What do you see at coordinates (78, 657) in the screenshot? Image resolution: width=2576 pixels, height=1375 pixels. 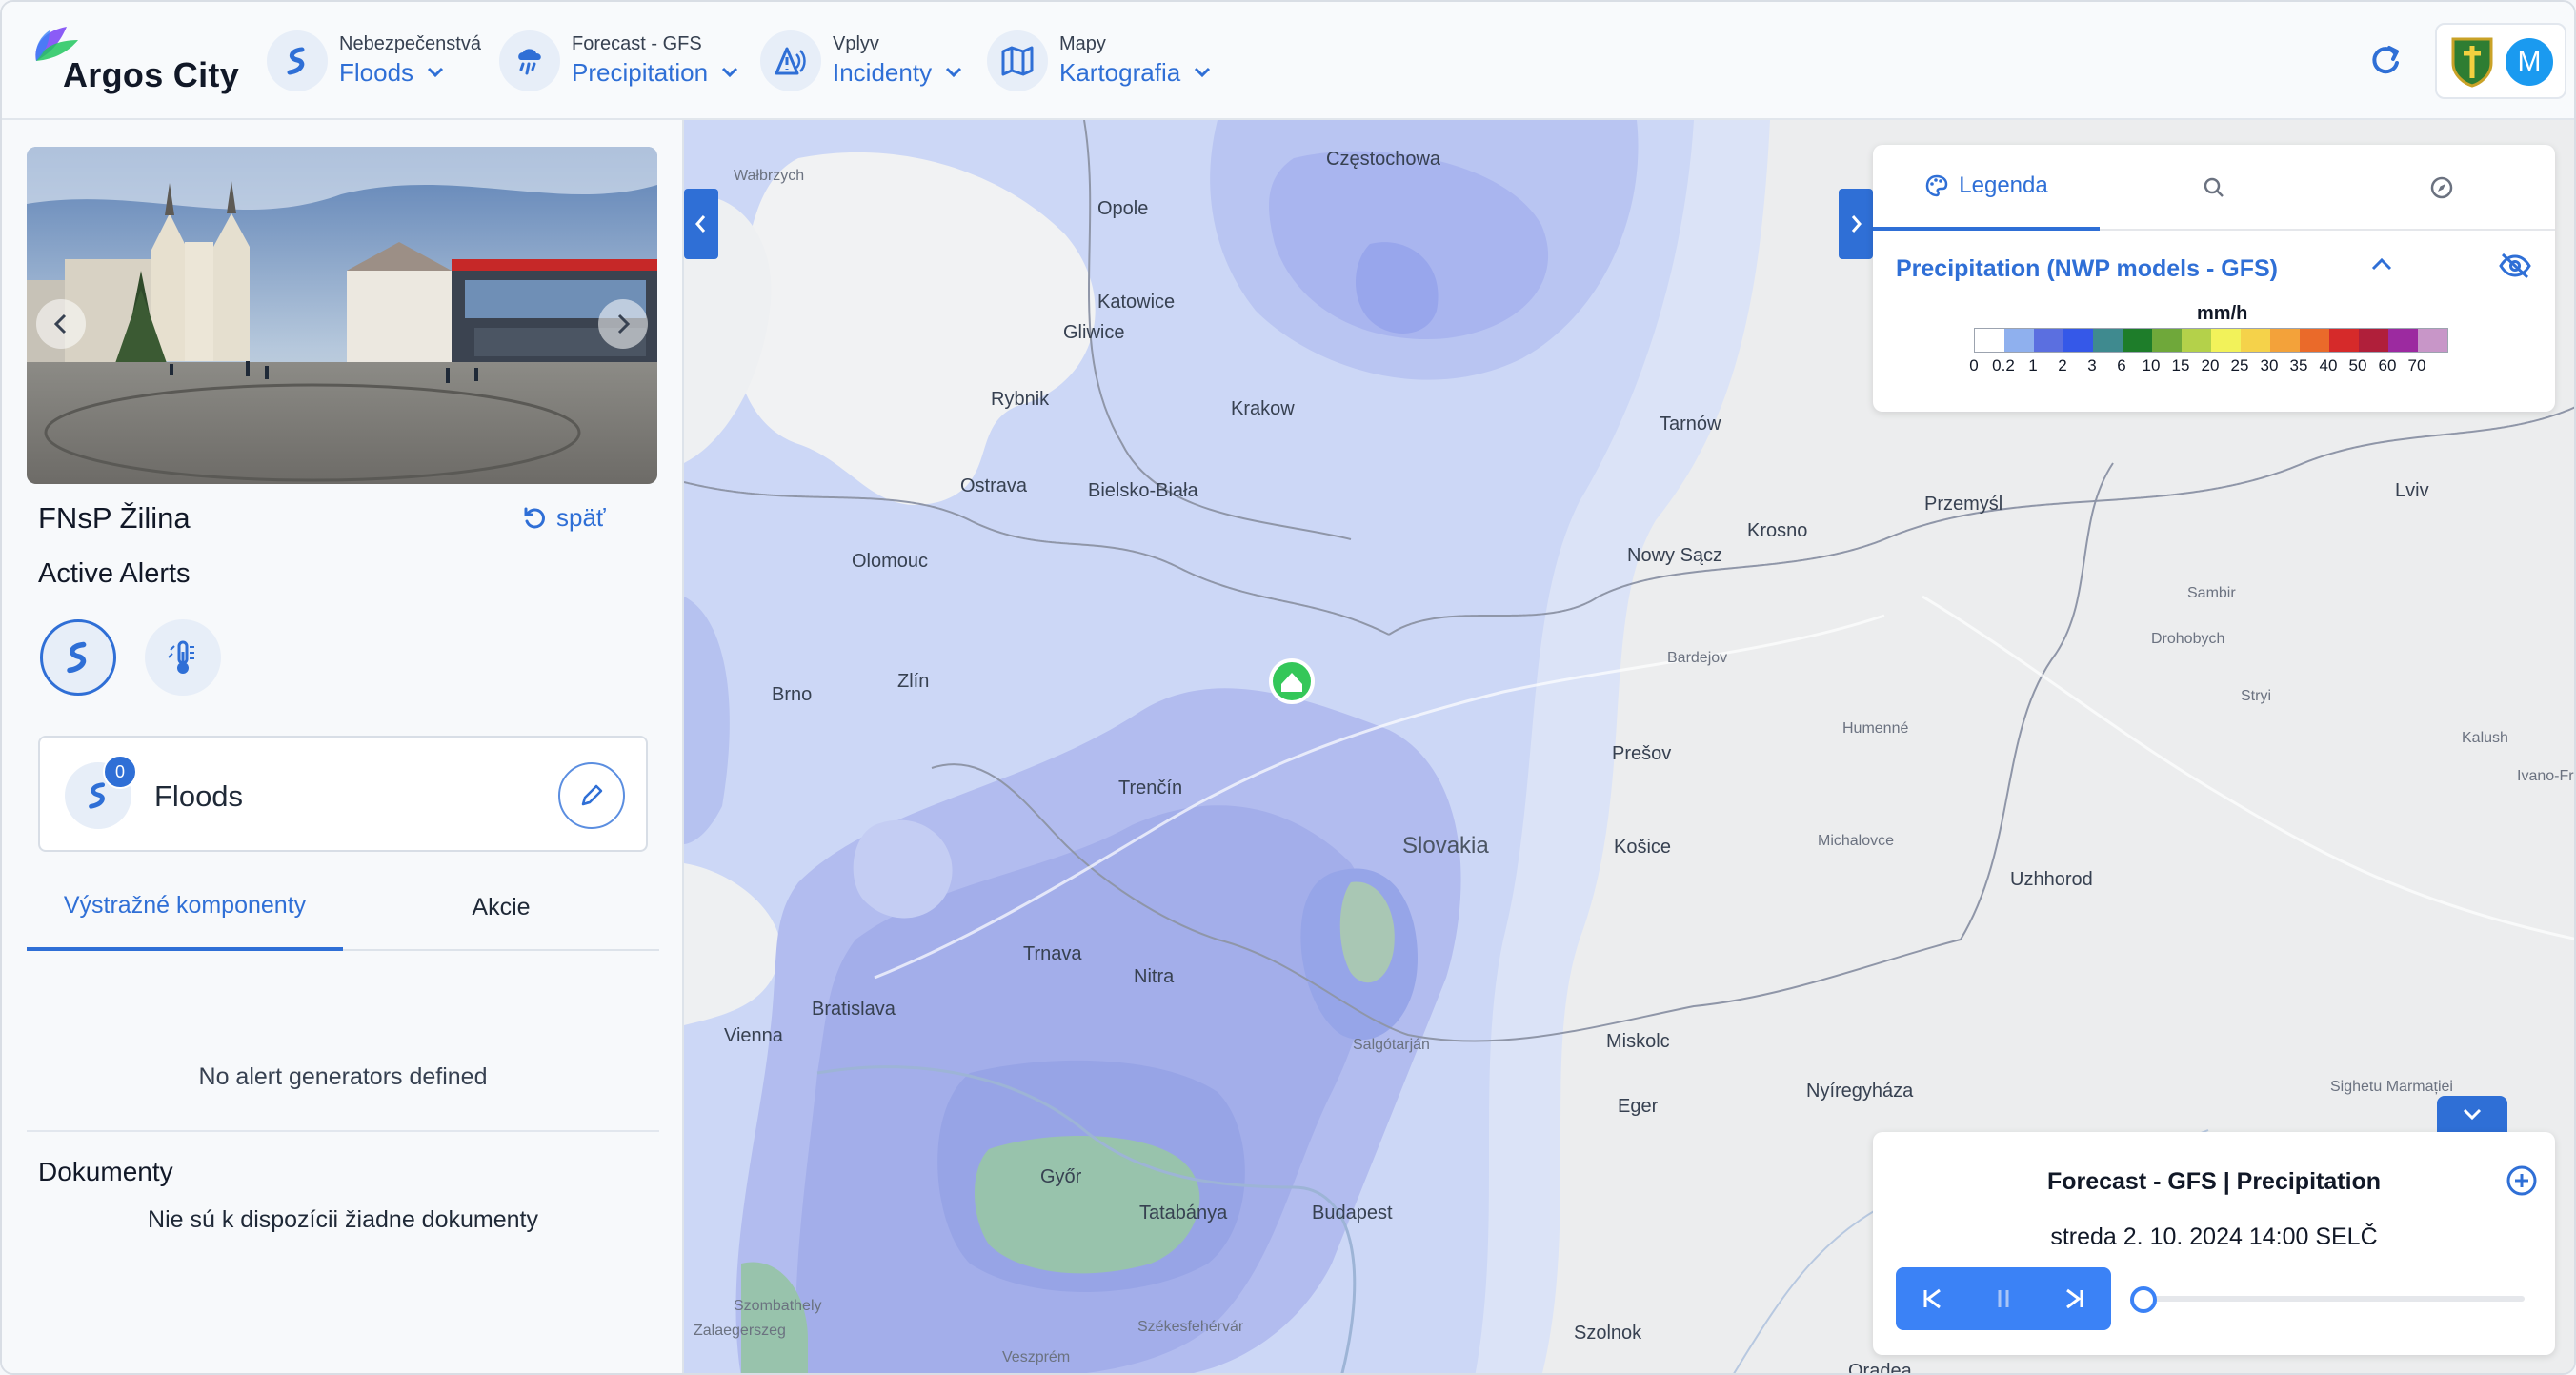 I see `alert-flood-button` at bounding box center [78, 657].